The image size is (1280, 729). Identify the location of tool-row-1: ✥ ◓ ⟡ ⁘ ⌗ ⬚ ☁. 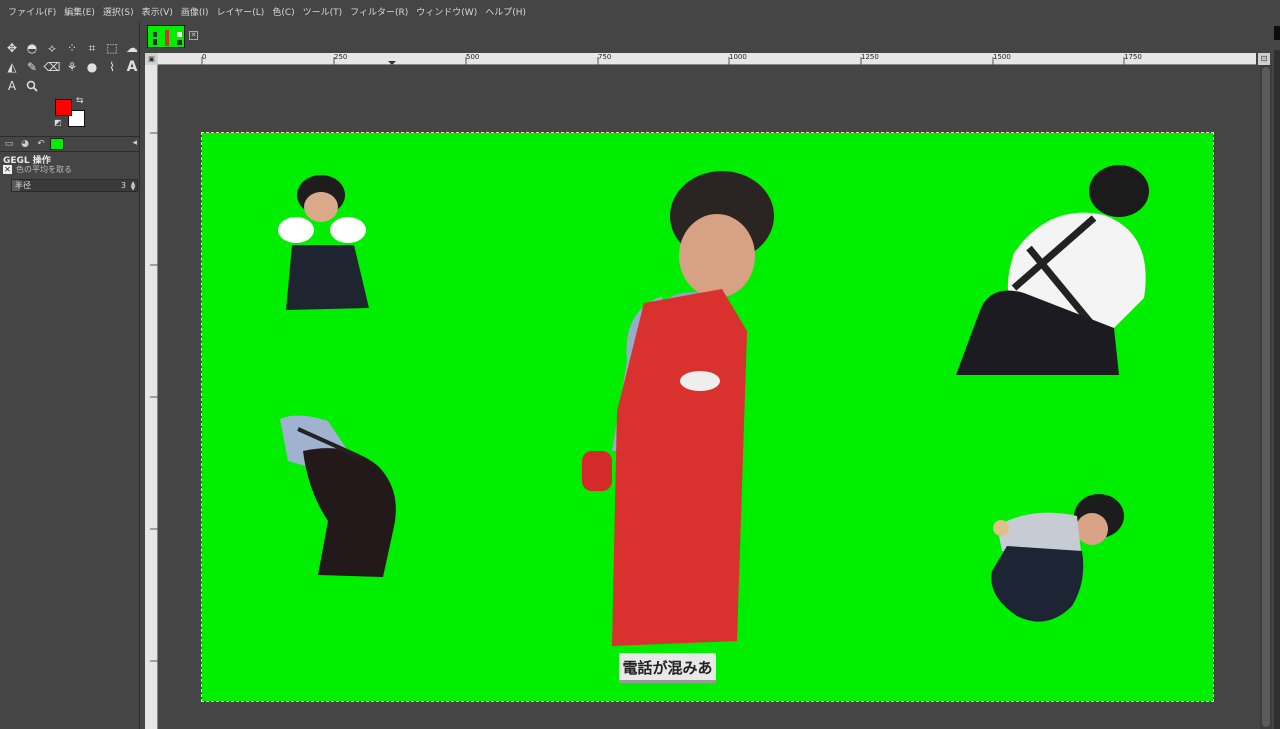
(72, 47).